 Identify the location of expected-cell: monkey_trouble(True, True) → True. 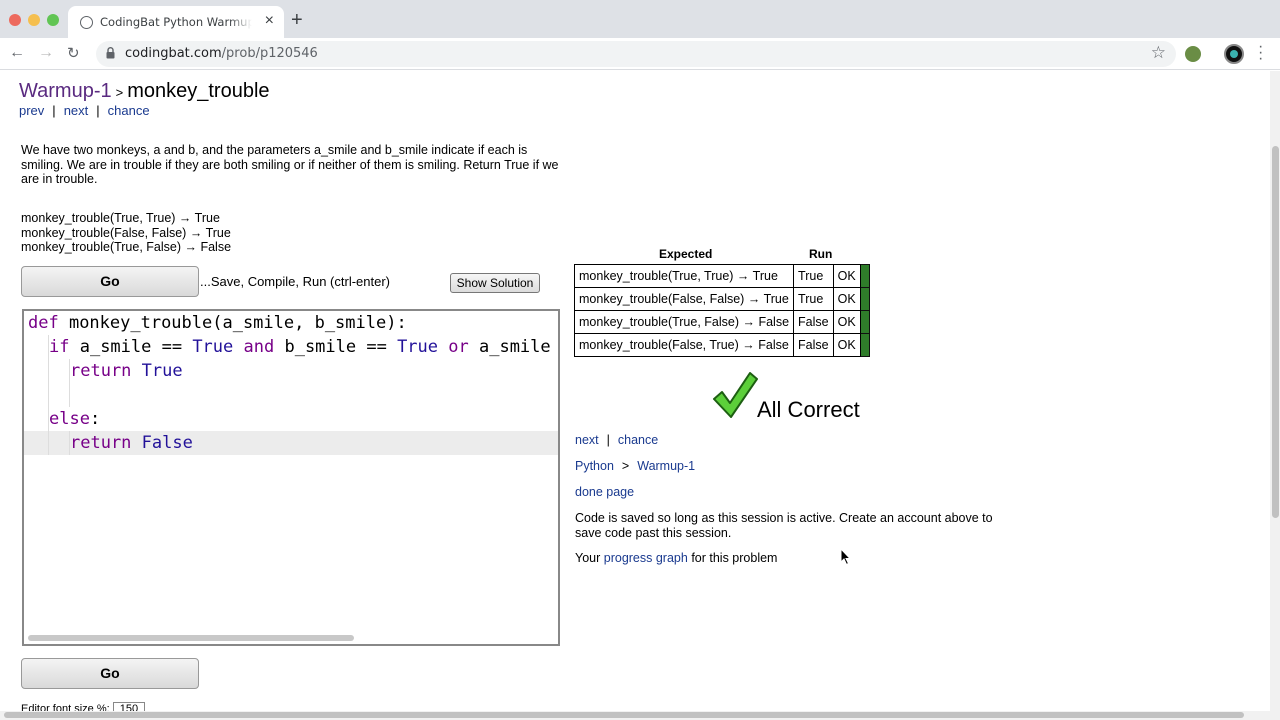
(684, 276).